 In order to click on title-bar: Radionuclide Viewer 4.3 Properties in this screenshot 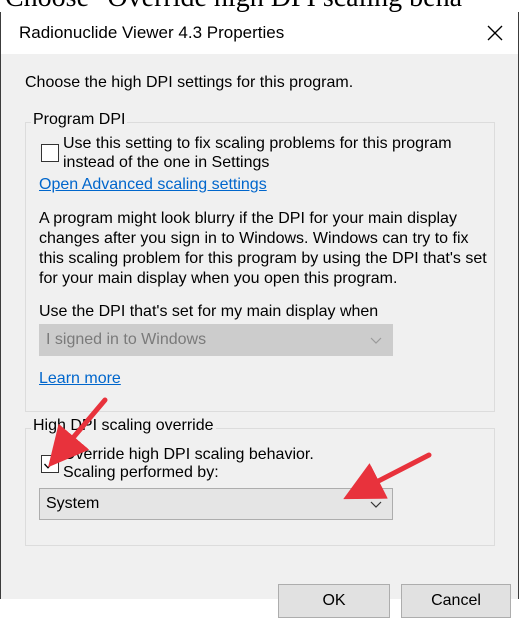, I will do `click(259, 33)`.